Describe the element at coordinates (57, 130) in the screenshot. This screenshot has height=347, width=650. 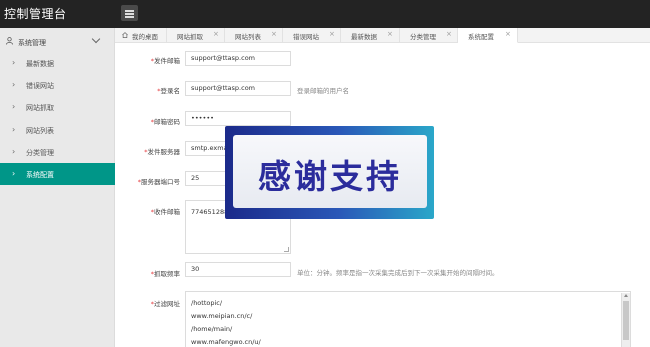
I see `sidebar-item-site-list: › 网站列表` at that location.